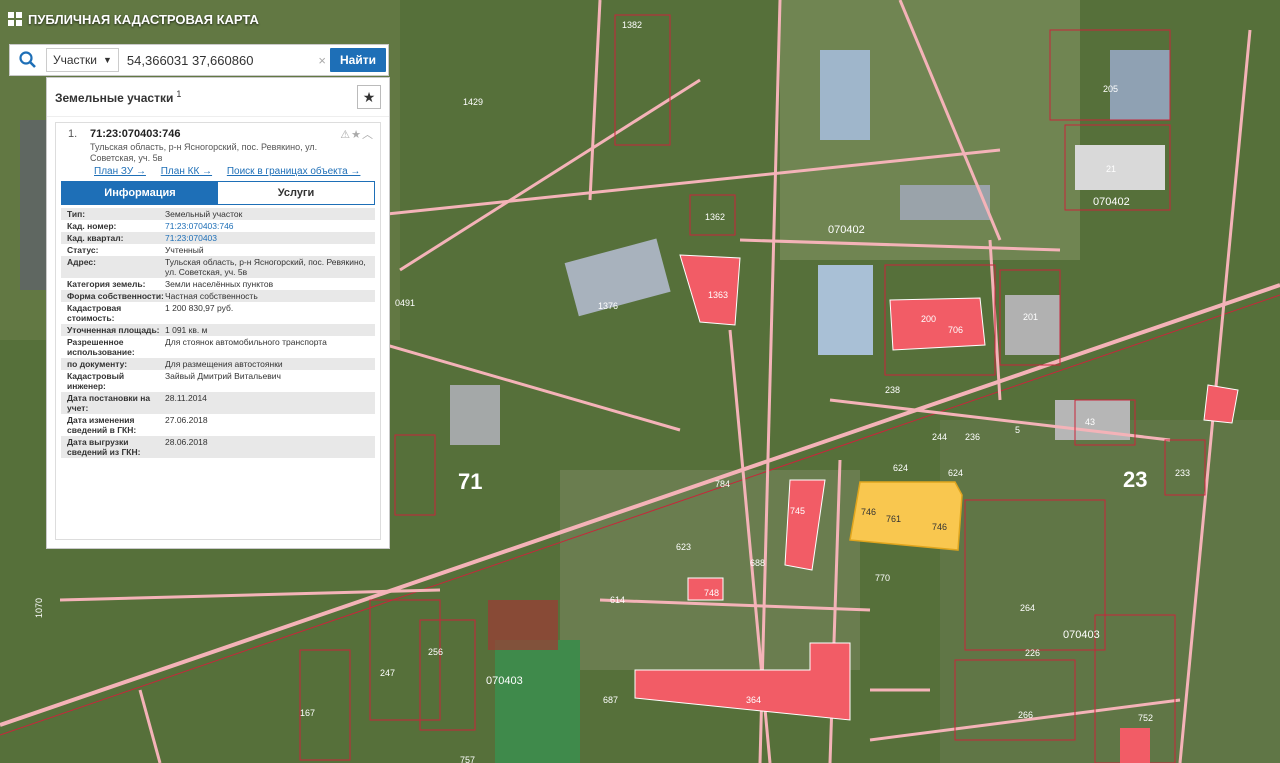 The width and height of the screenshot is (1280, 763). I want to click on parcel-label: 238, so click(892, 390).